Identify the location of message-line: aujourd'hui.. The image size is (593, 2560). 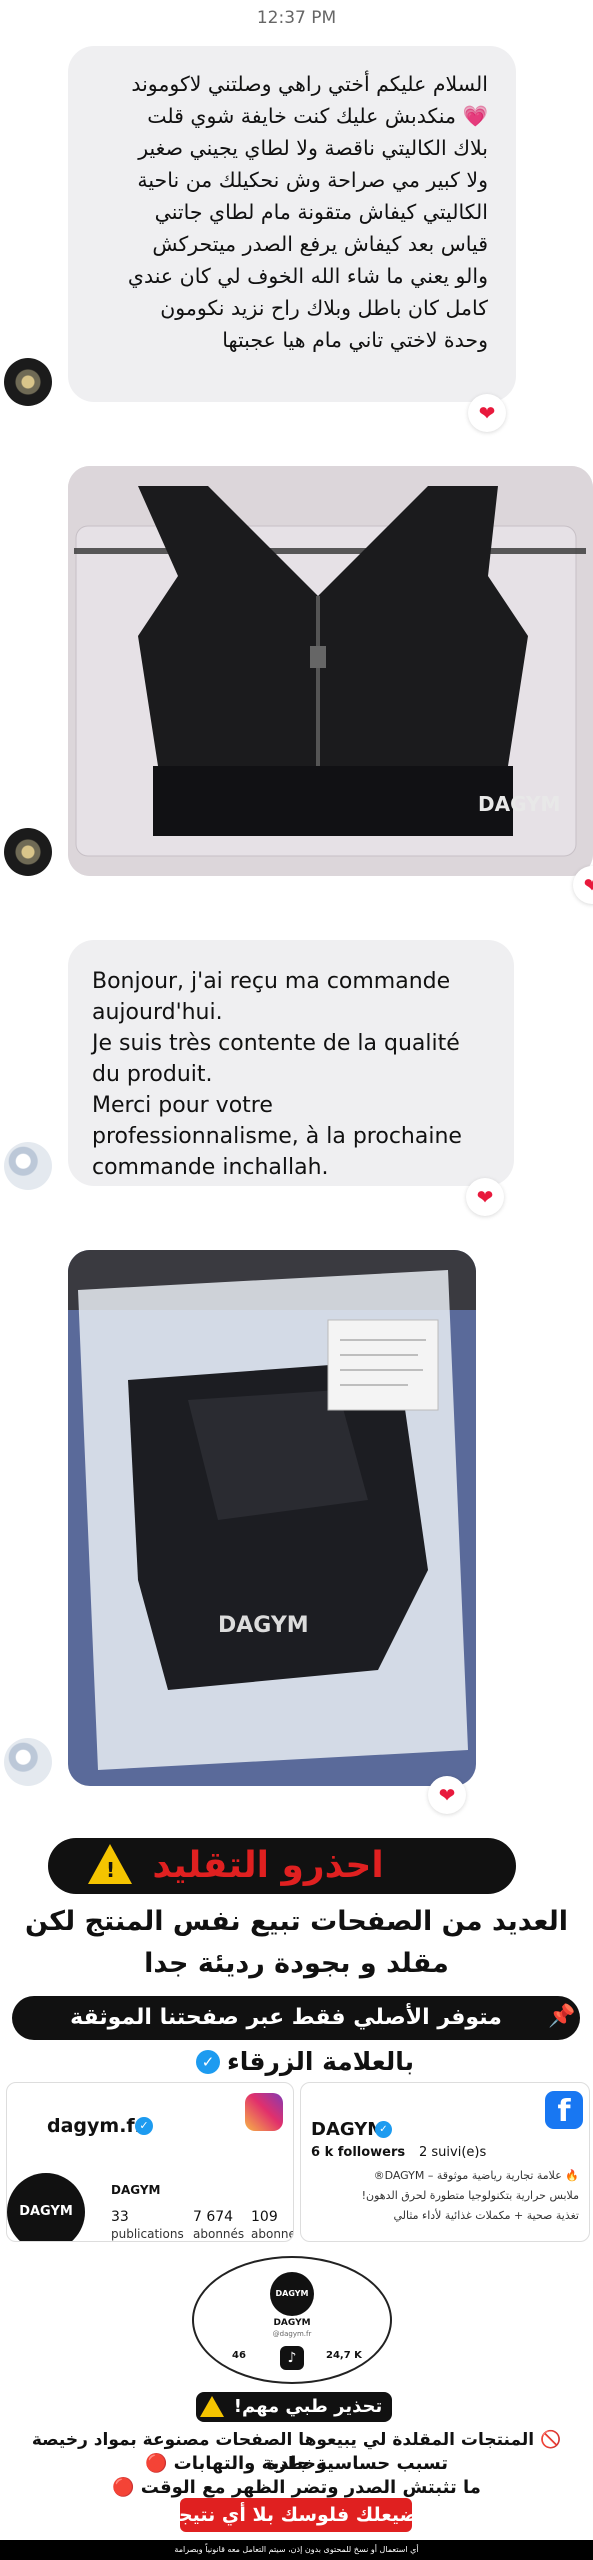
(157, 1012).